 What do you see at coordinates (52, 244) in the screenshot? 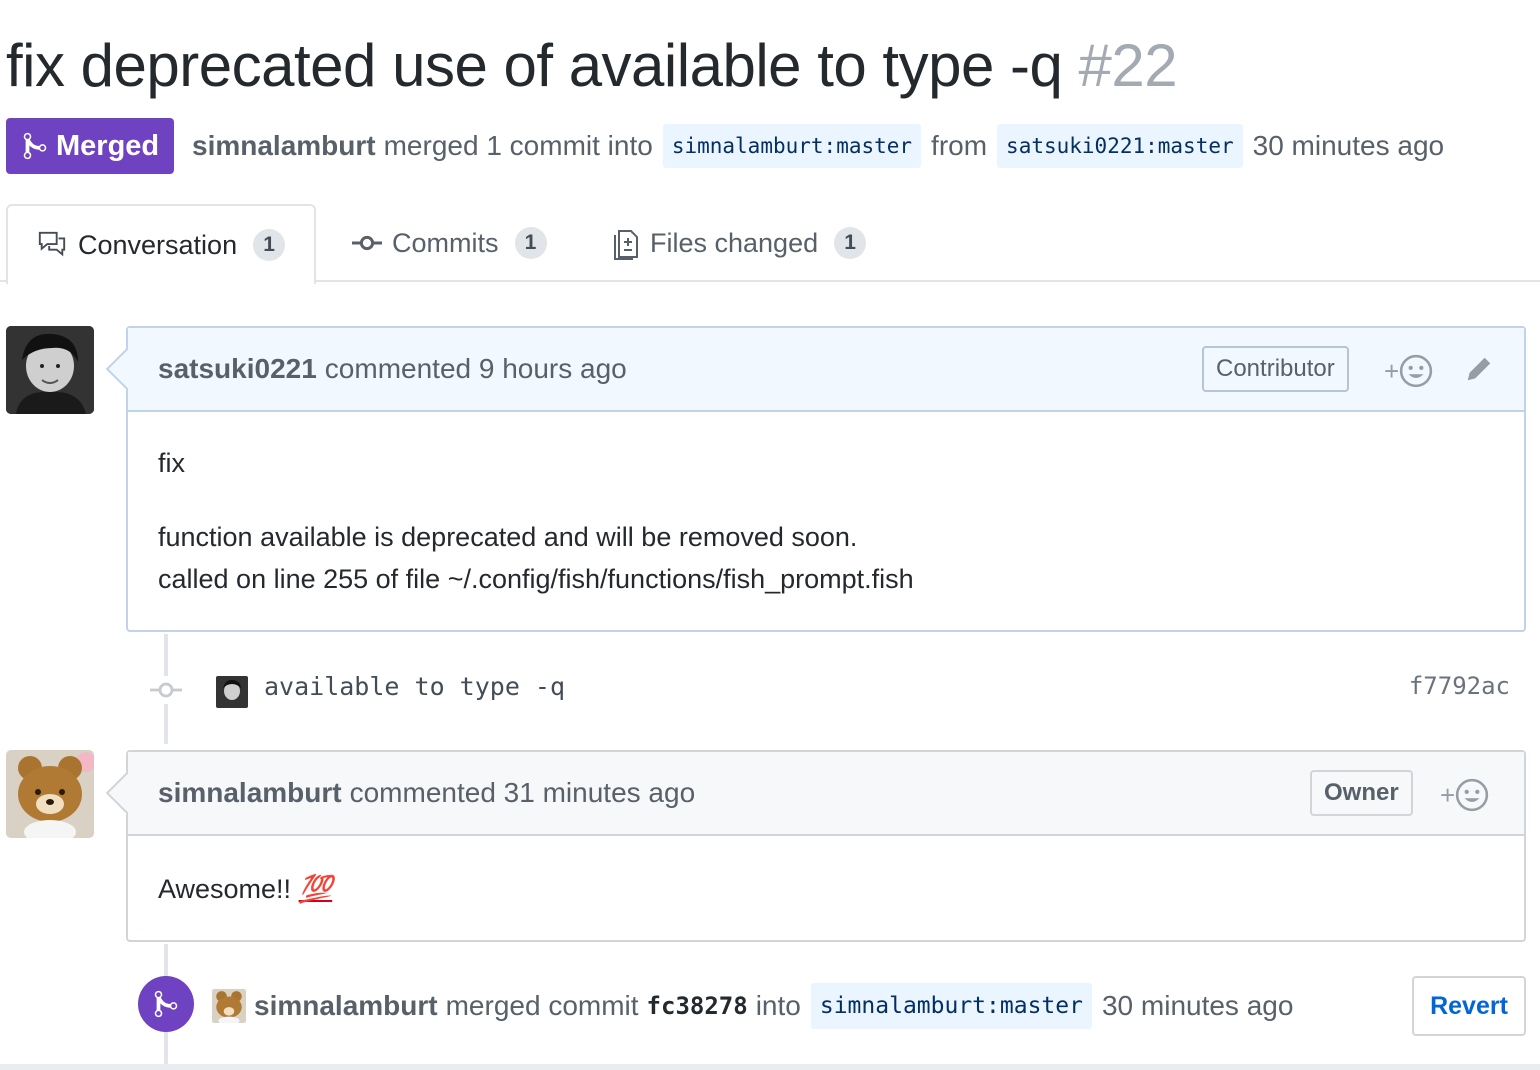
I see `comment-discussion-icon` at bounding box center [52, 244].